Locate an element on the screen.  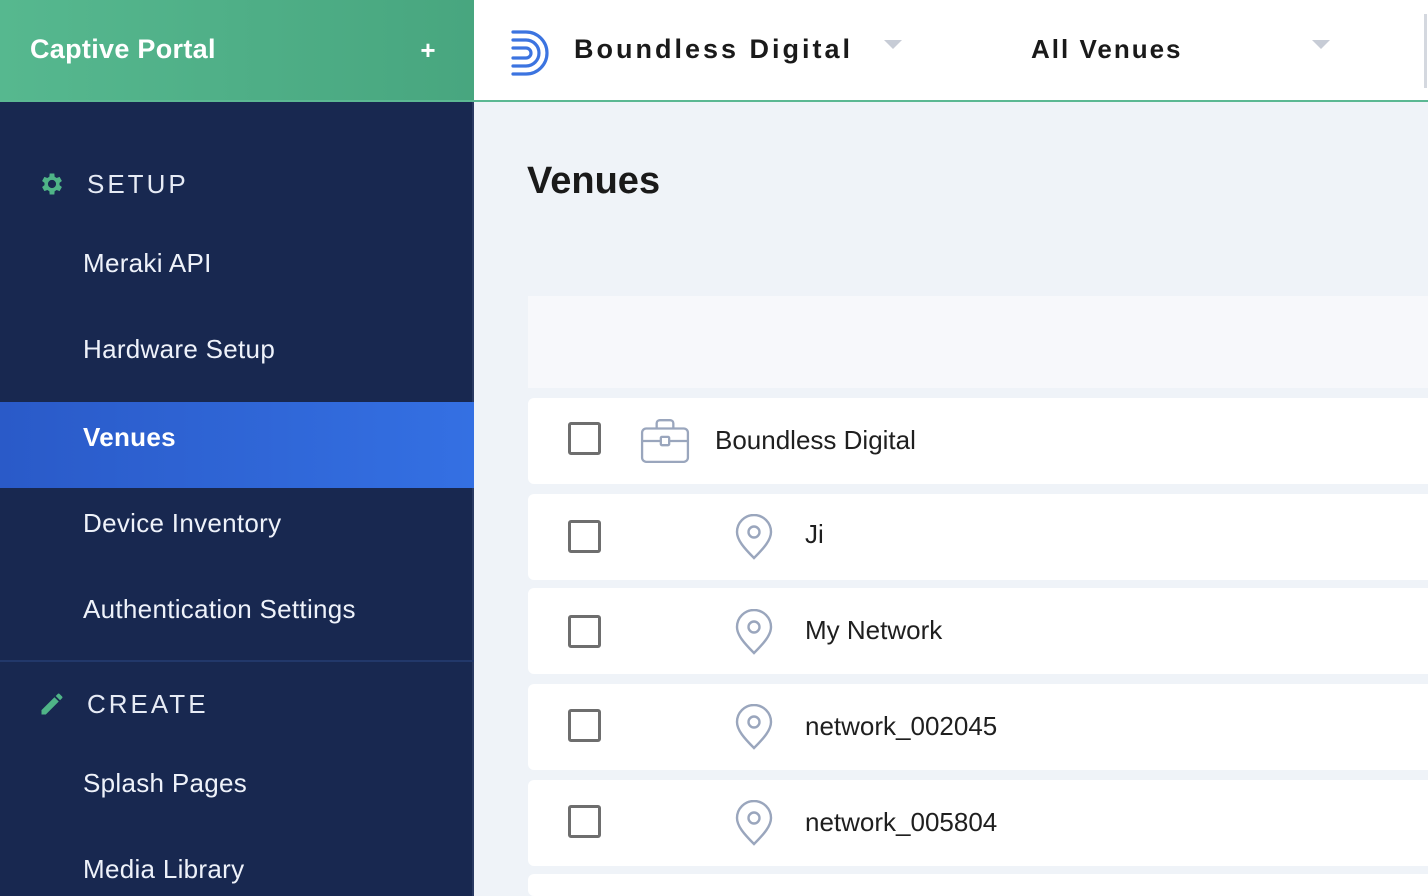
sidebar-item-device-inventory: Device Inventory is located at coordinates (237, 525).